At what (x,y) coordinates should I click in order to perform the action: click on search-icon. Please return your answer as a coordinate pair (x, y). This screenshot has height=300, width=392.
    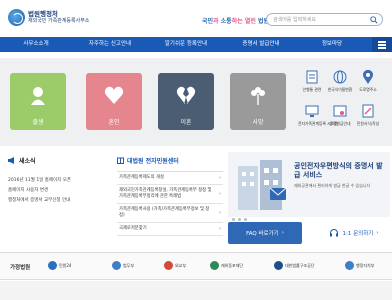
    Looking at the image, I should click on (374, 20).